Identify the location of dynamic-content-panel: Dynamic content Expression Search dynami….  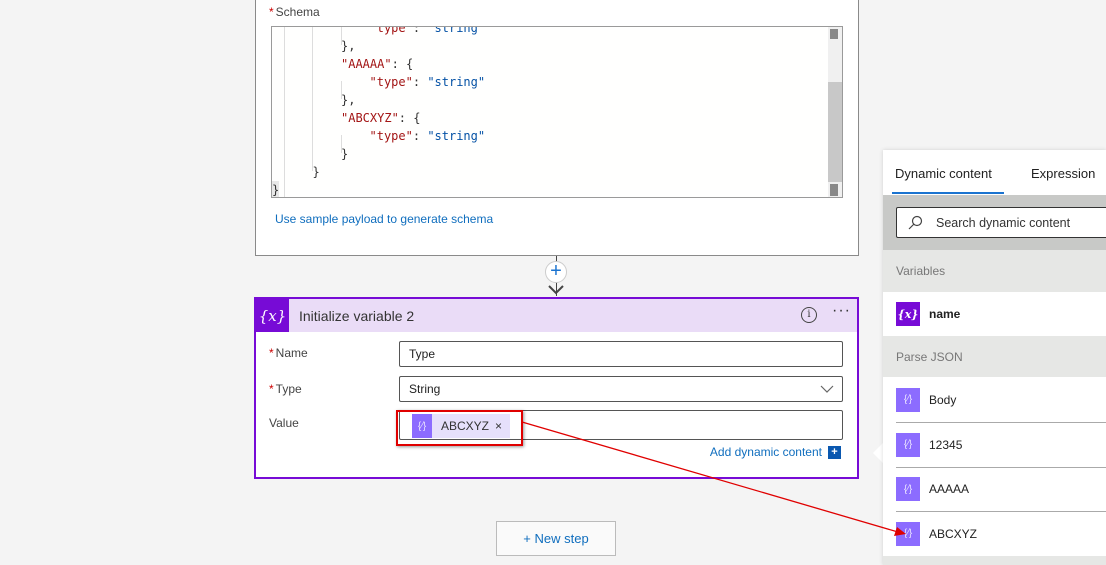
(994, 357).